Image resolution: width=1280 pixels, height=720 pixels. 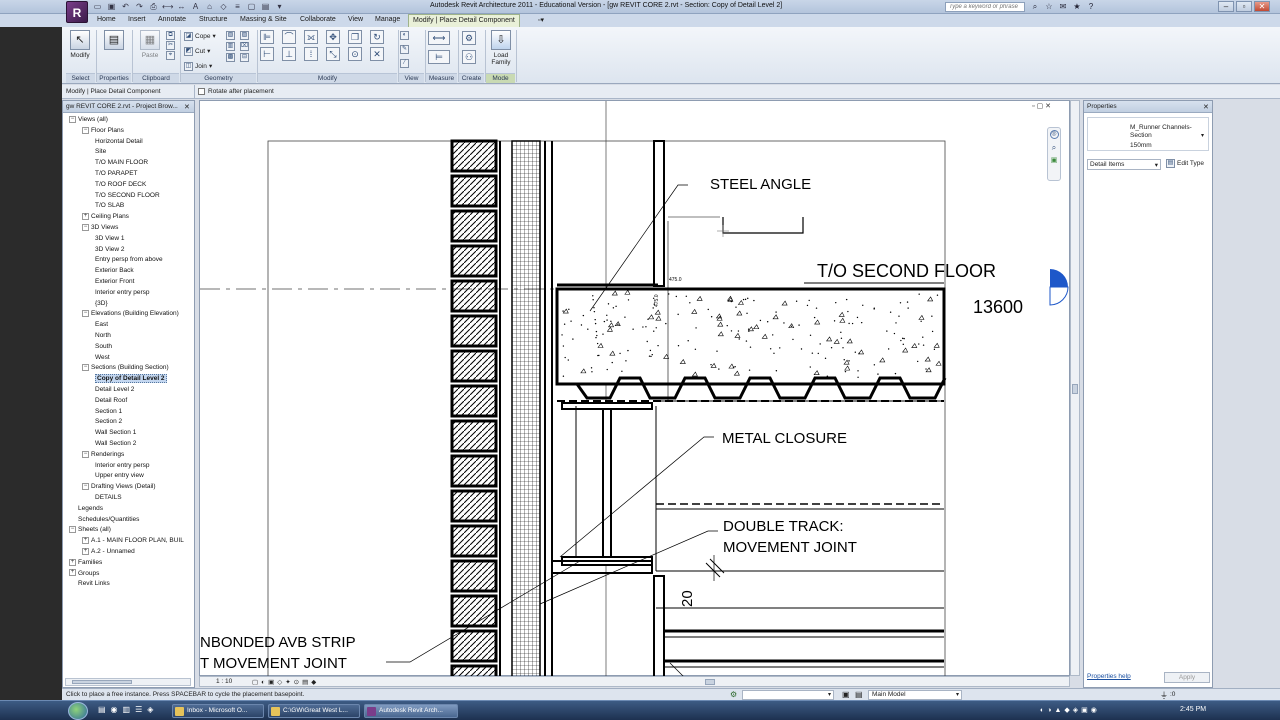 What do you see at coordinates (1109, 676) in the screenshot?
I see `properties-help-link: Properties help` at bounding box center [1109, 676].